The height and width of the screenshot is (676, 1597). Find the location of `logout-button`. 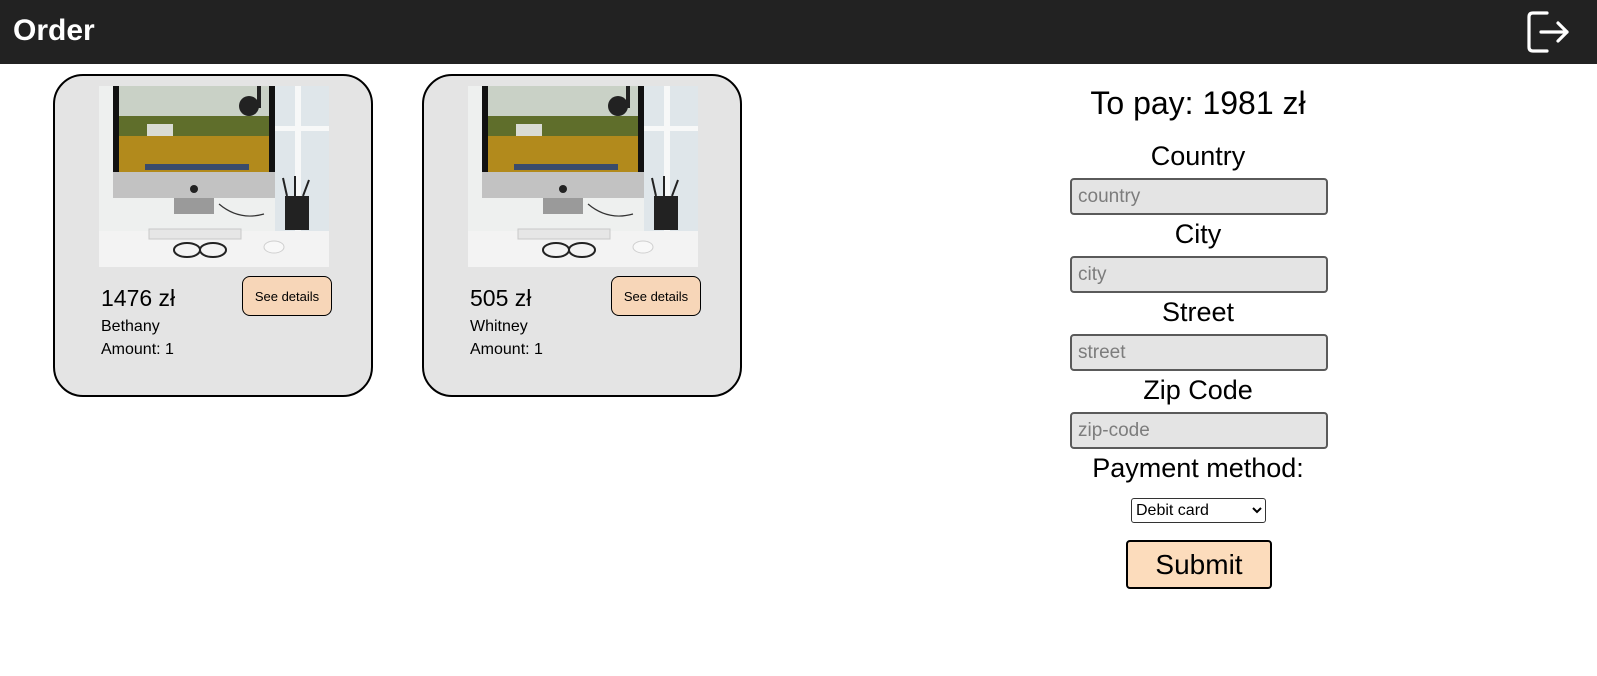

logout-button is located at coordinates (1548, 32).